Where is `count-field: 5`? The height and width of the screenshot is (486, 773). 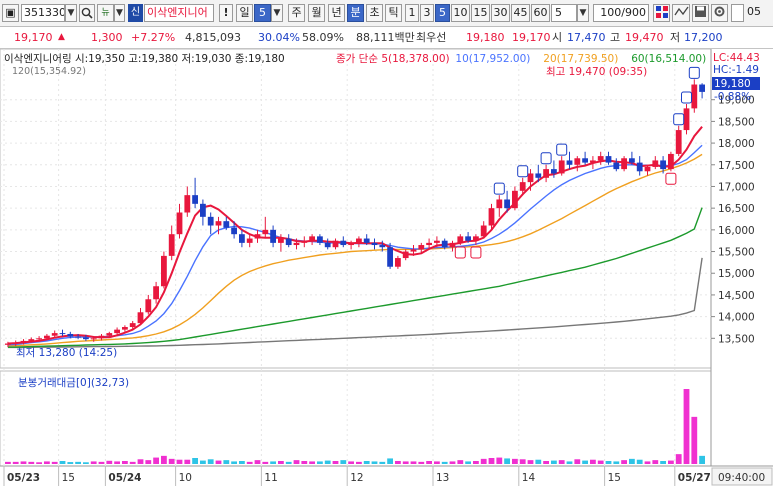
count-field: 5 is located at coordinates (564, 13).